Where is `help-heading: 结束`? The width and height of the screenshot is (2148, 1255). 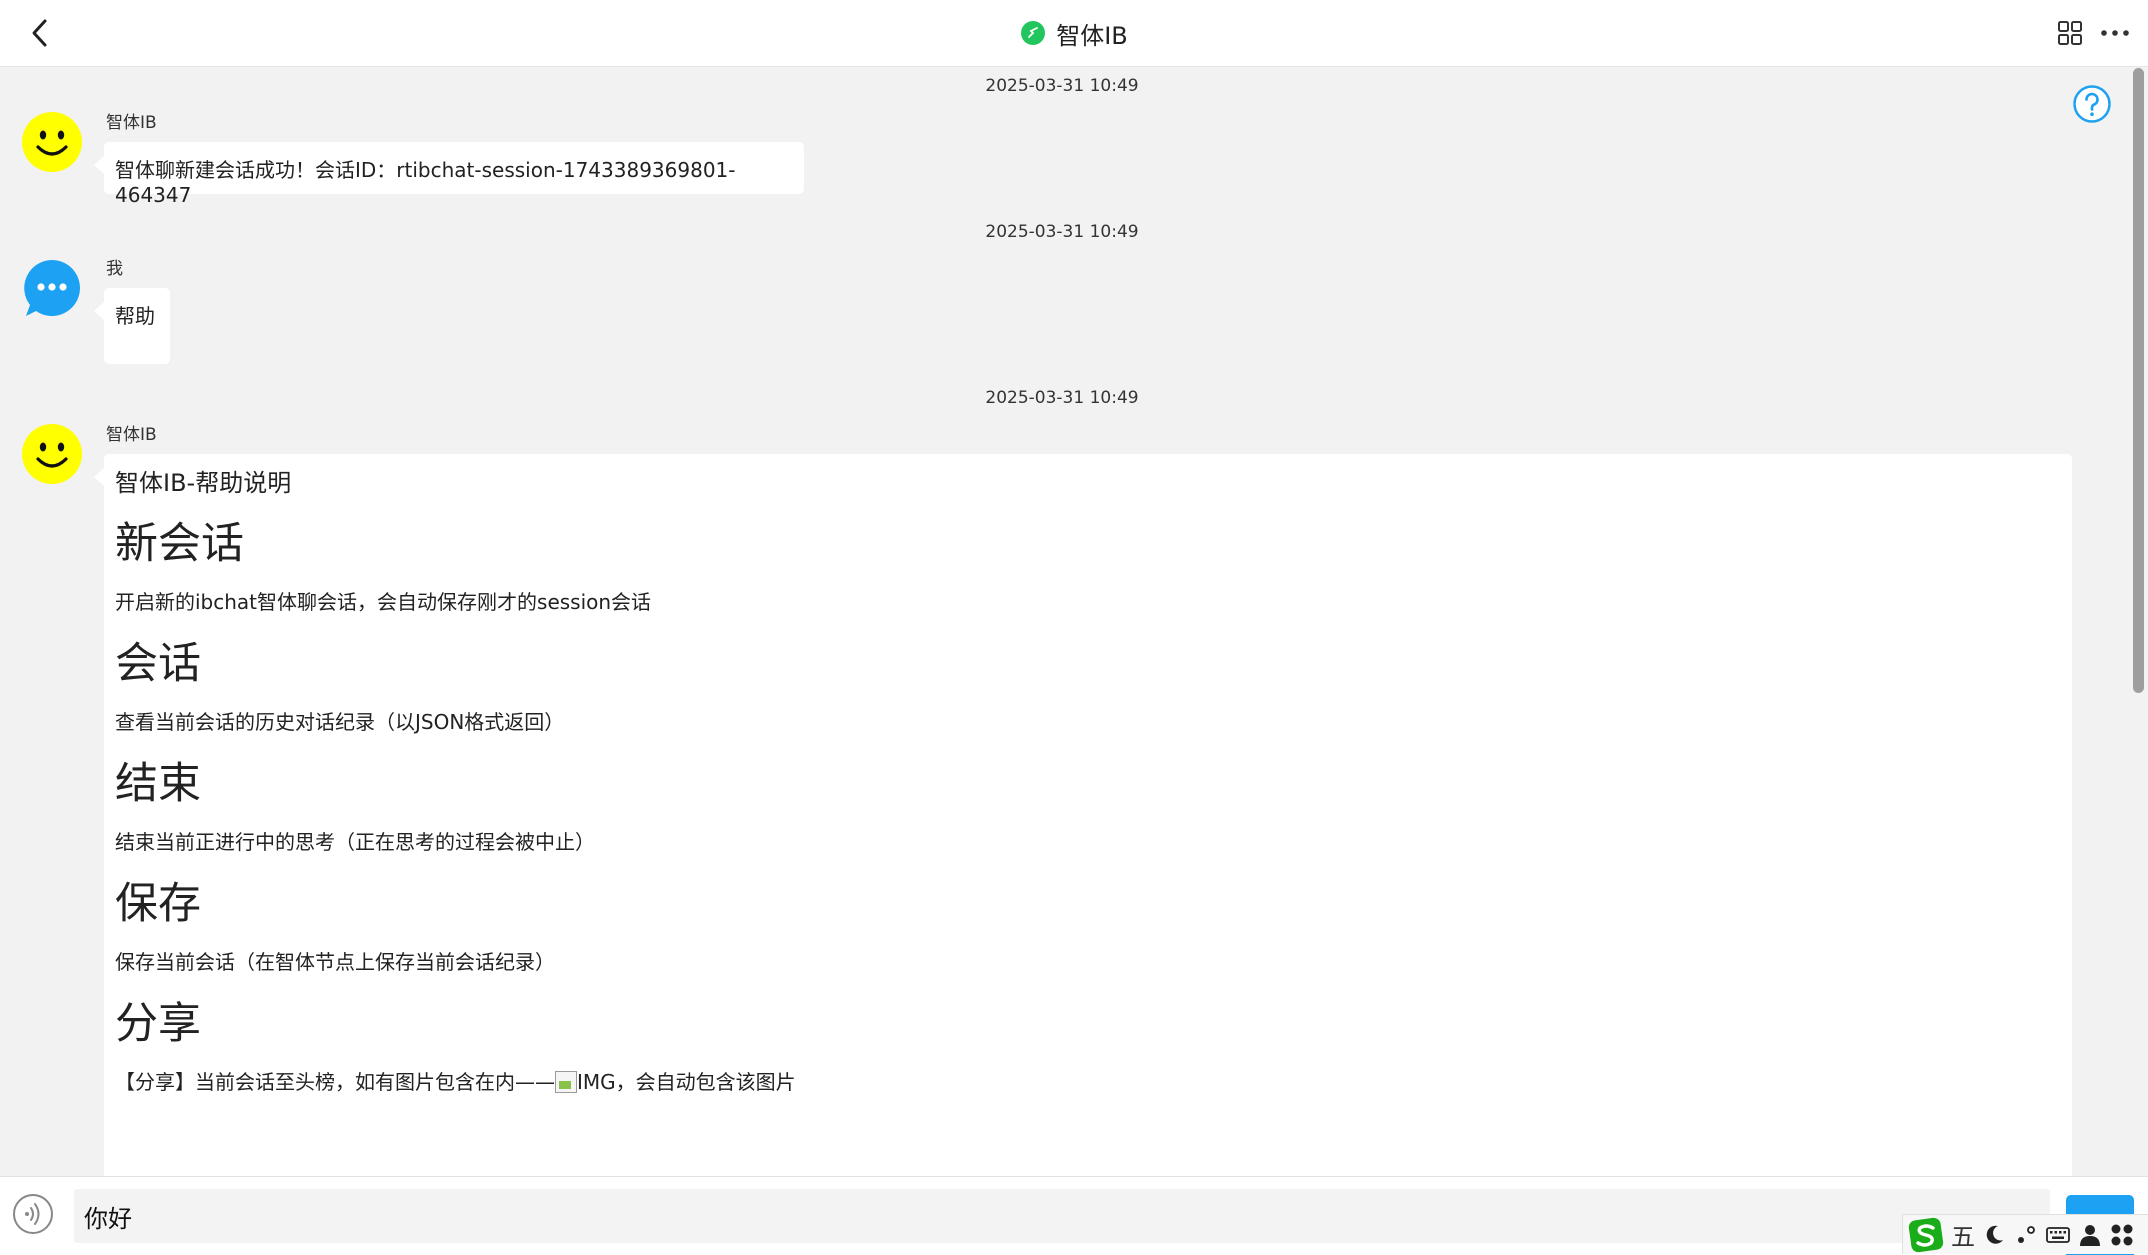 help-heading: 结束 is located at coordinates (158, 784).